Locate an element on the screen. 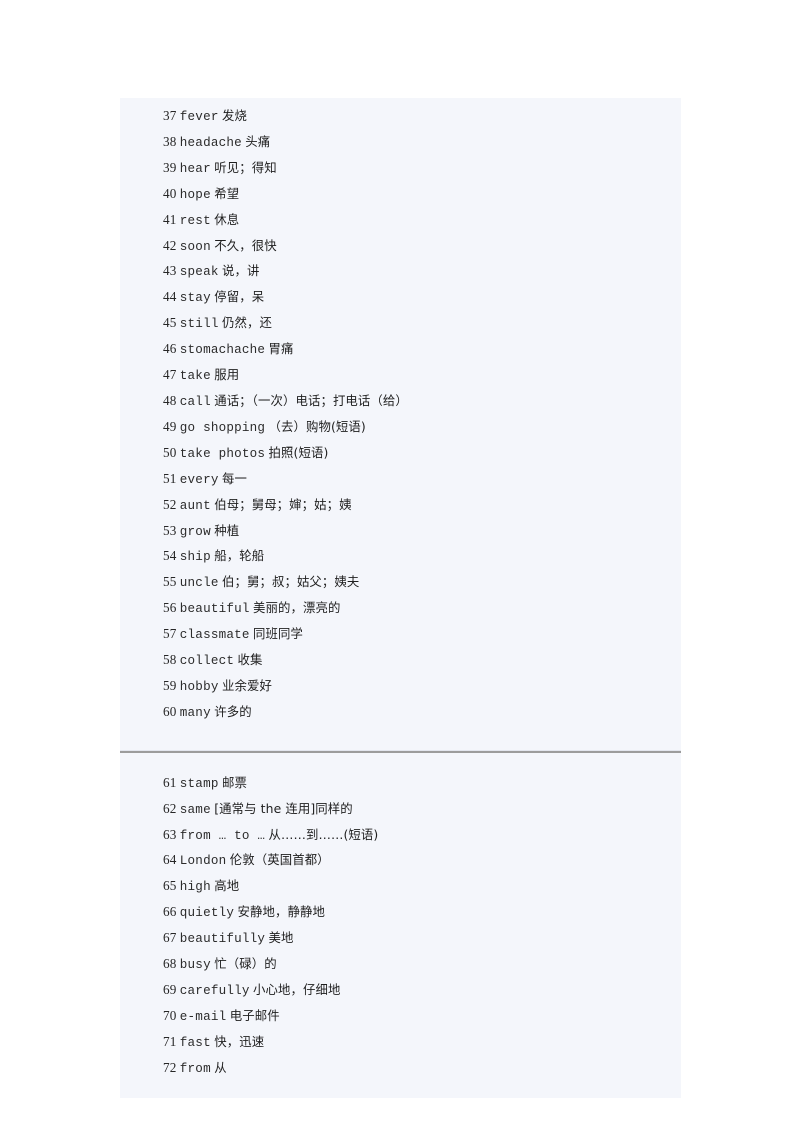 The height and width of the screenshot is (1132, 800). entry-chinese-gloss: 邮票 is located at coordinates (234, 782).